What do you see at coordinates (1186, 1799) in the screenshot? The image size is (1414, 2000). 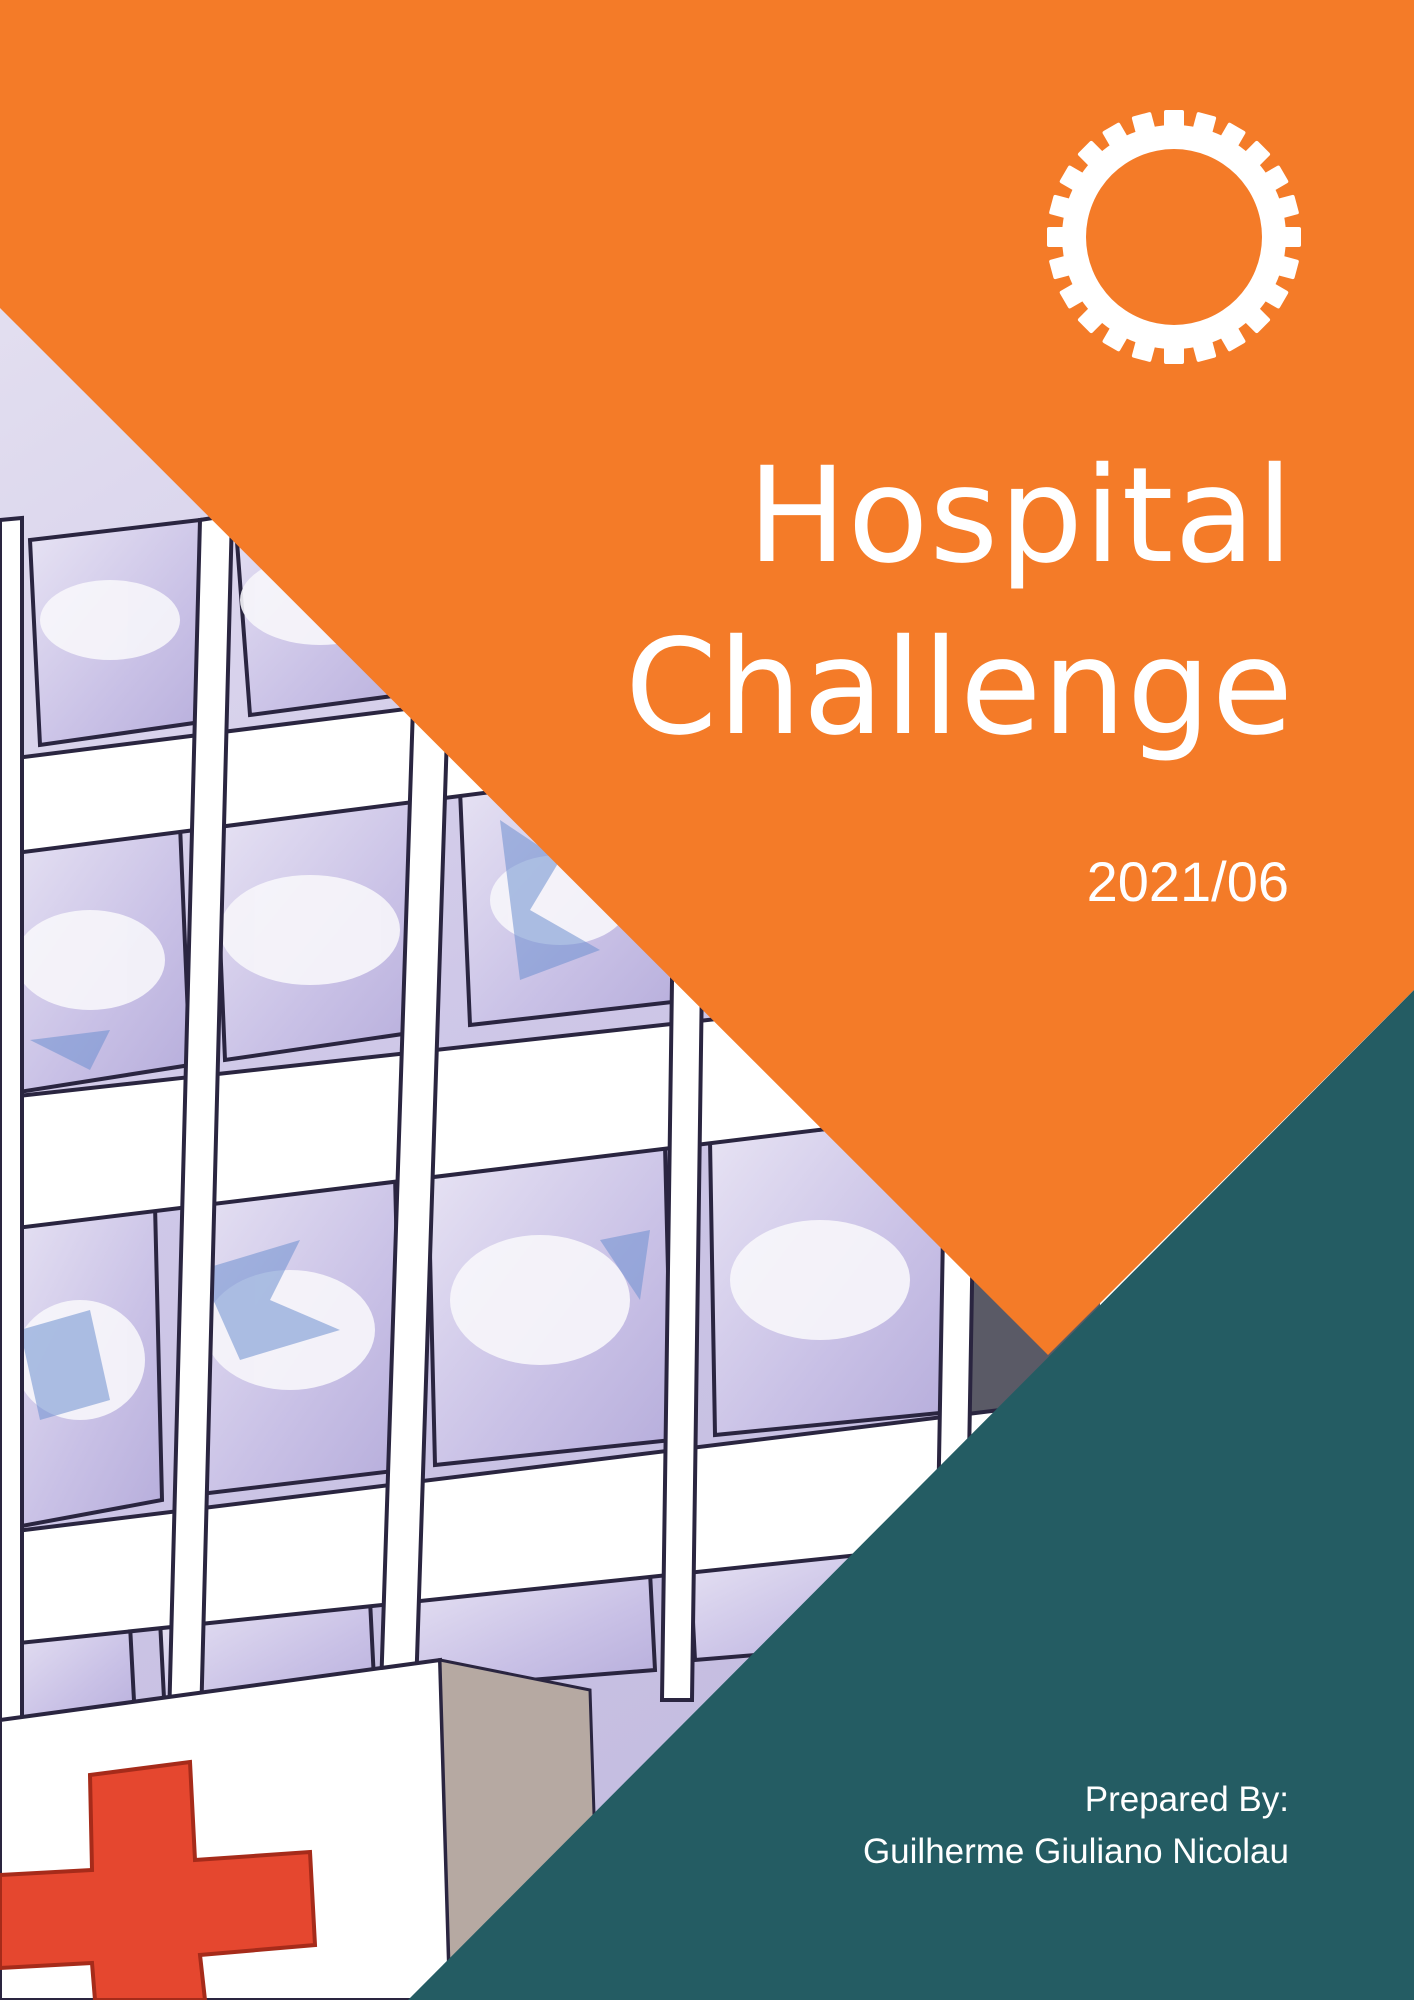 I see `prepared-by-label: Prepared By:` at bounding box center [1186, 1799].